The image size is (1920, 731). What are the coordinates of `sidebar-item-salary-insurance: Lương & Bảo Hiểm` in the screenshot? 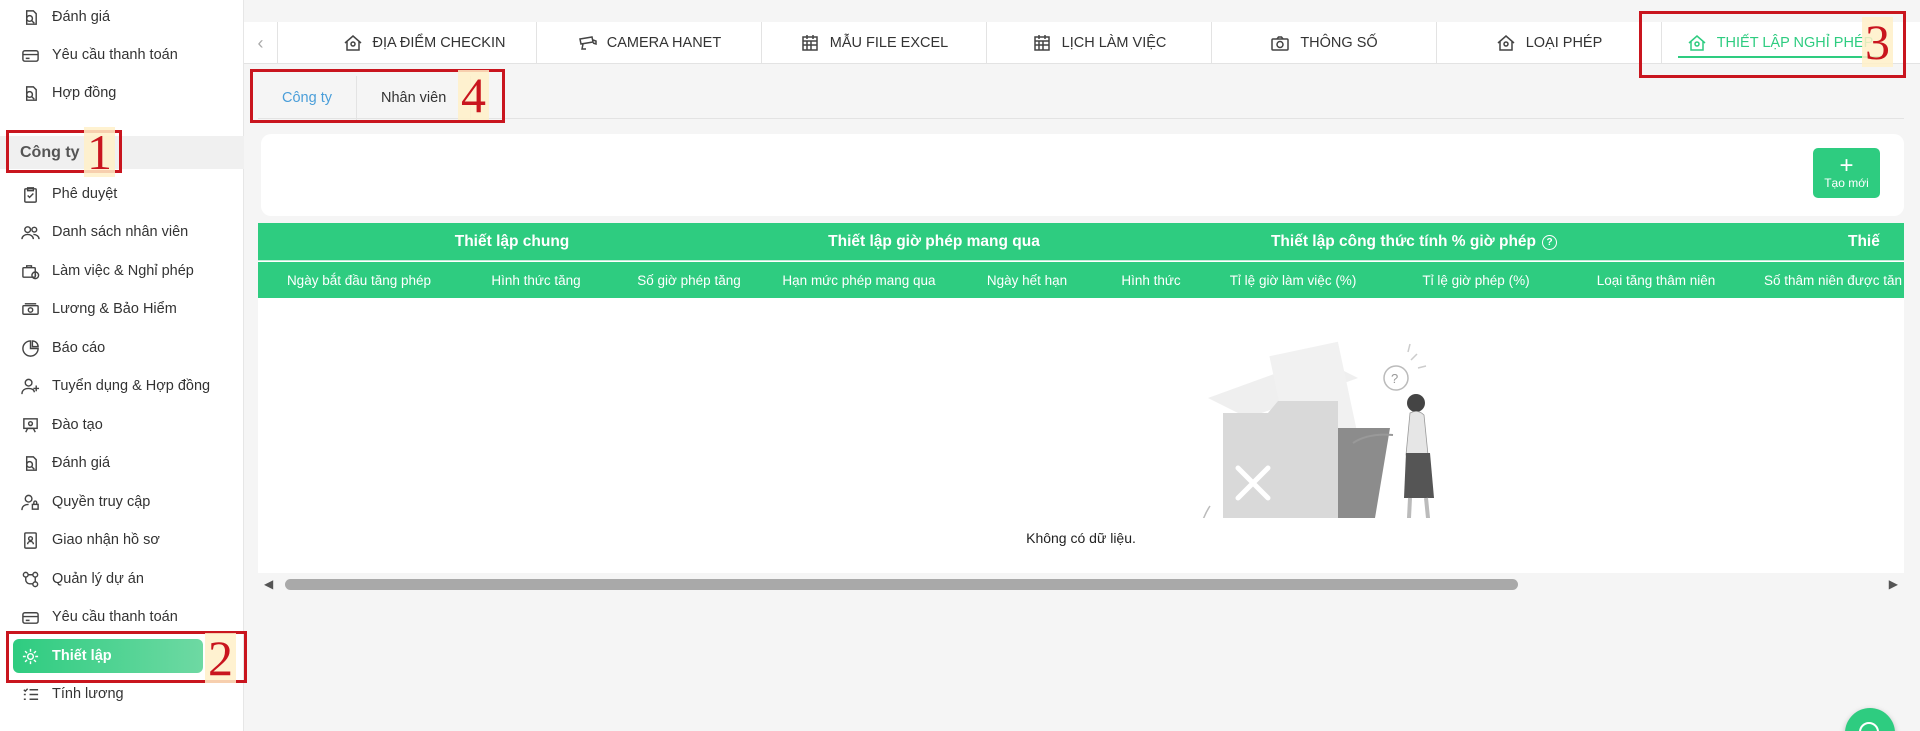 It's located at (98, 309).